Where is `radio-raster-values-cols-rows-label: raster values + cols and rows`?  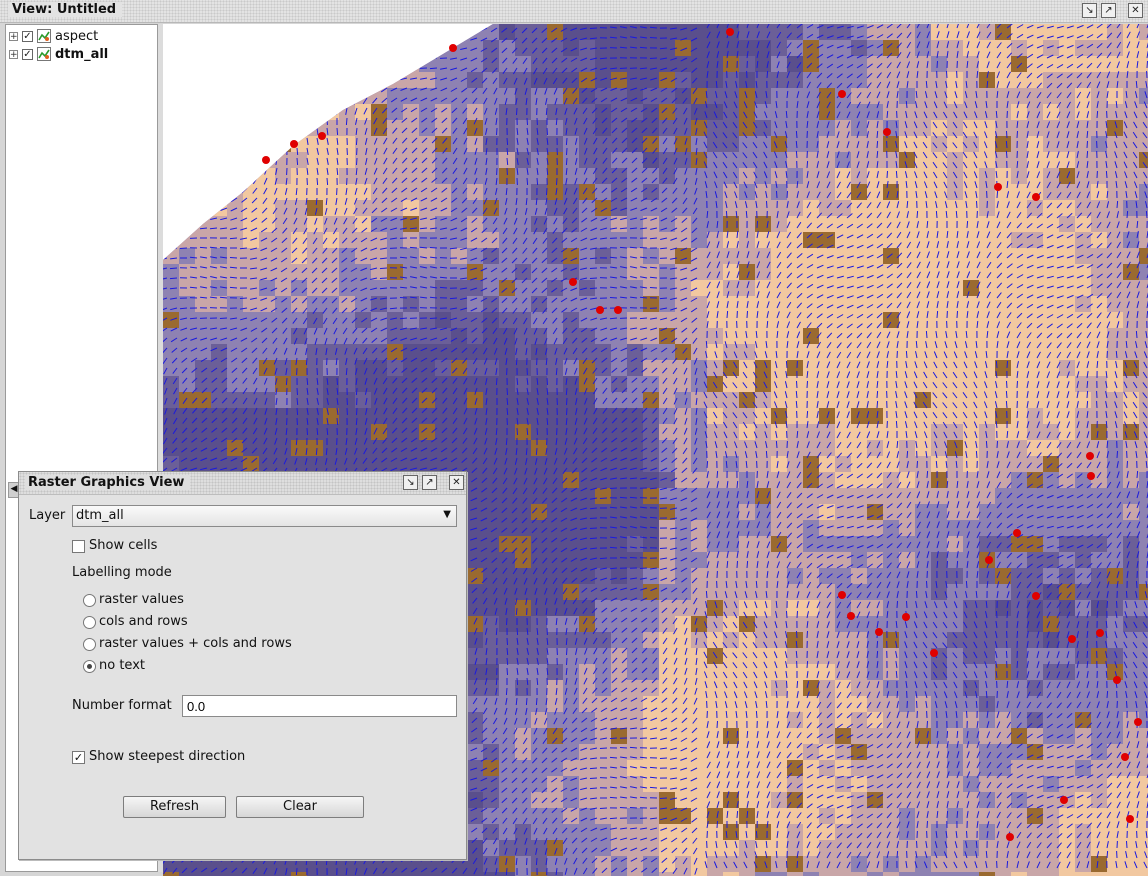 radio-raster-values-cols-rows-label: raster values + cols and rows is located at coordinates (195, 643).